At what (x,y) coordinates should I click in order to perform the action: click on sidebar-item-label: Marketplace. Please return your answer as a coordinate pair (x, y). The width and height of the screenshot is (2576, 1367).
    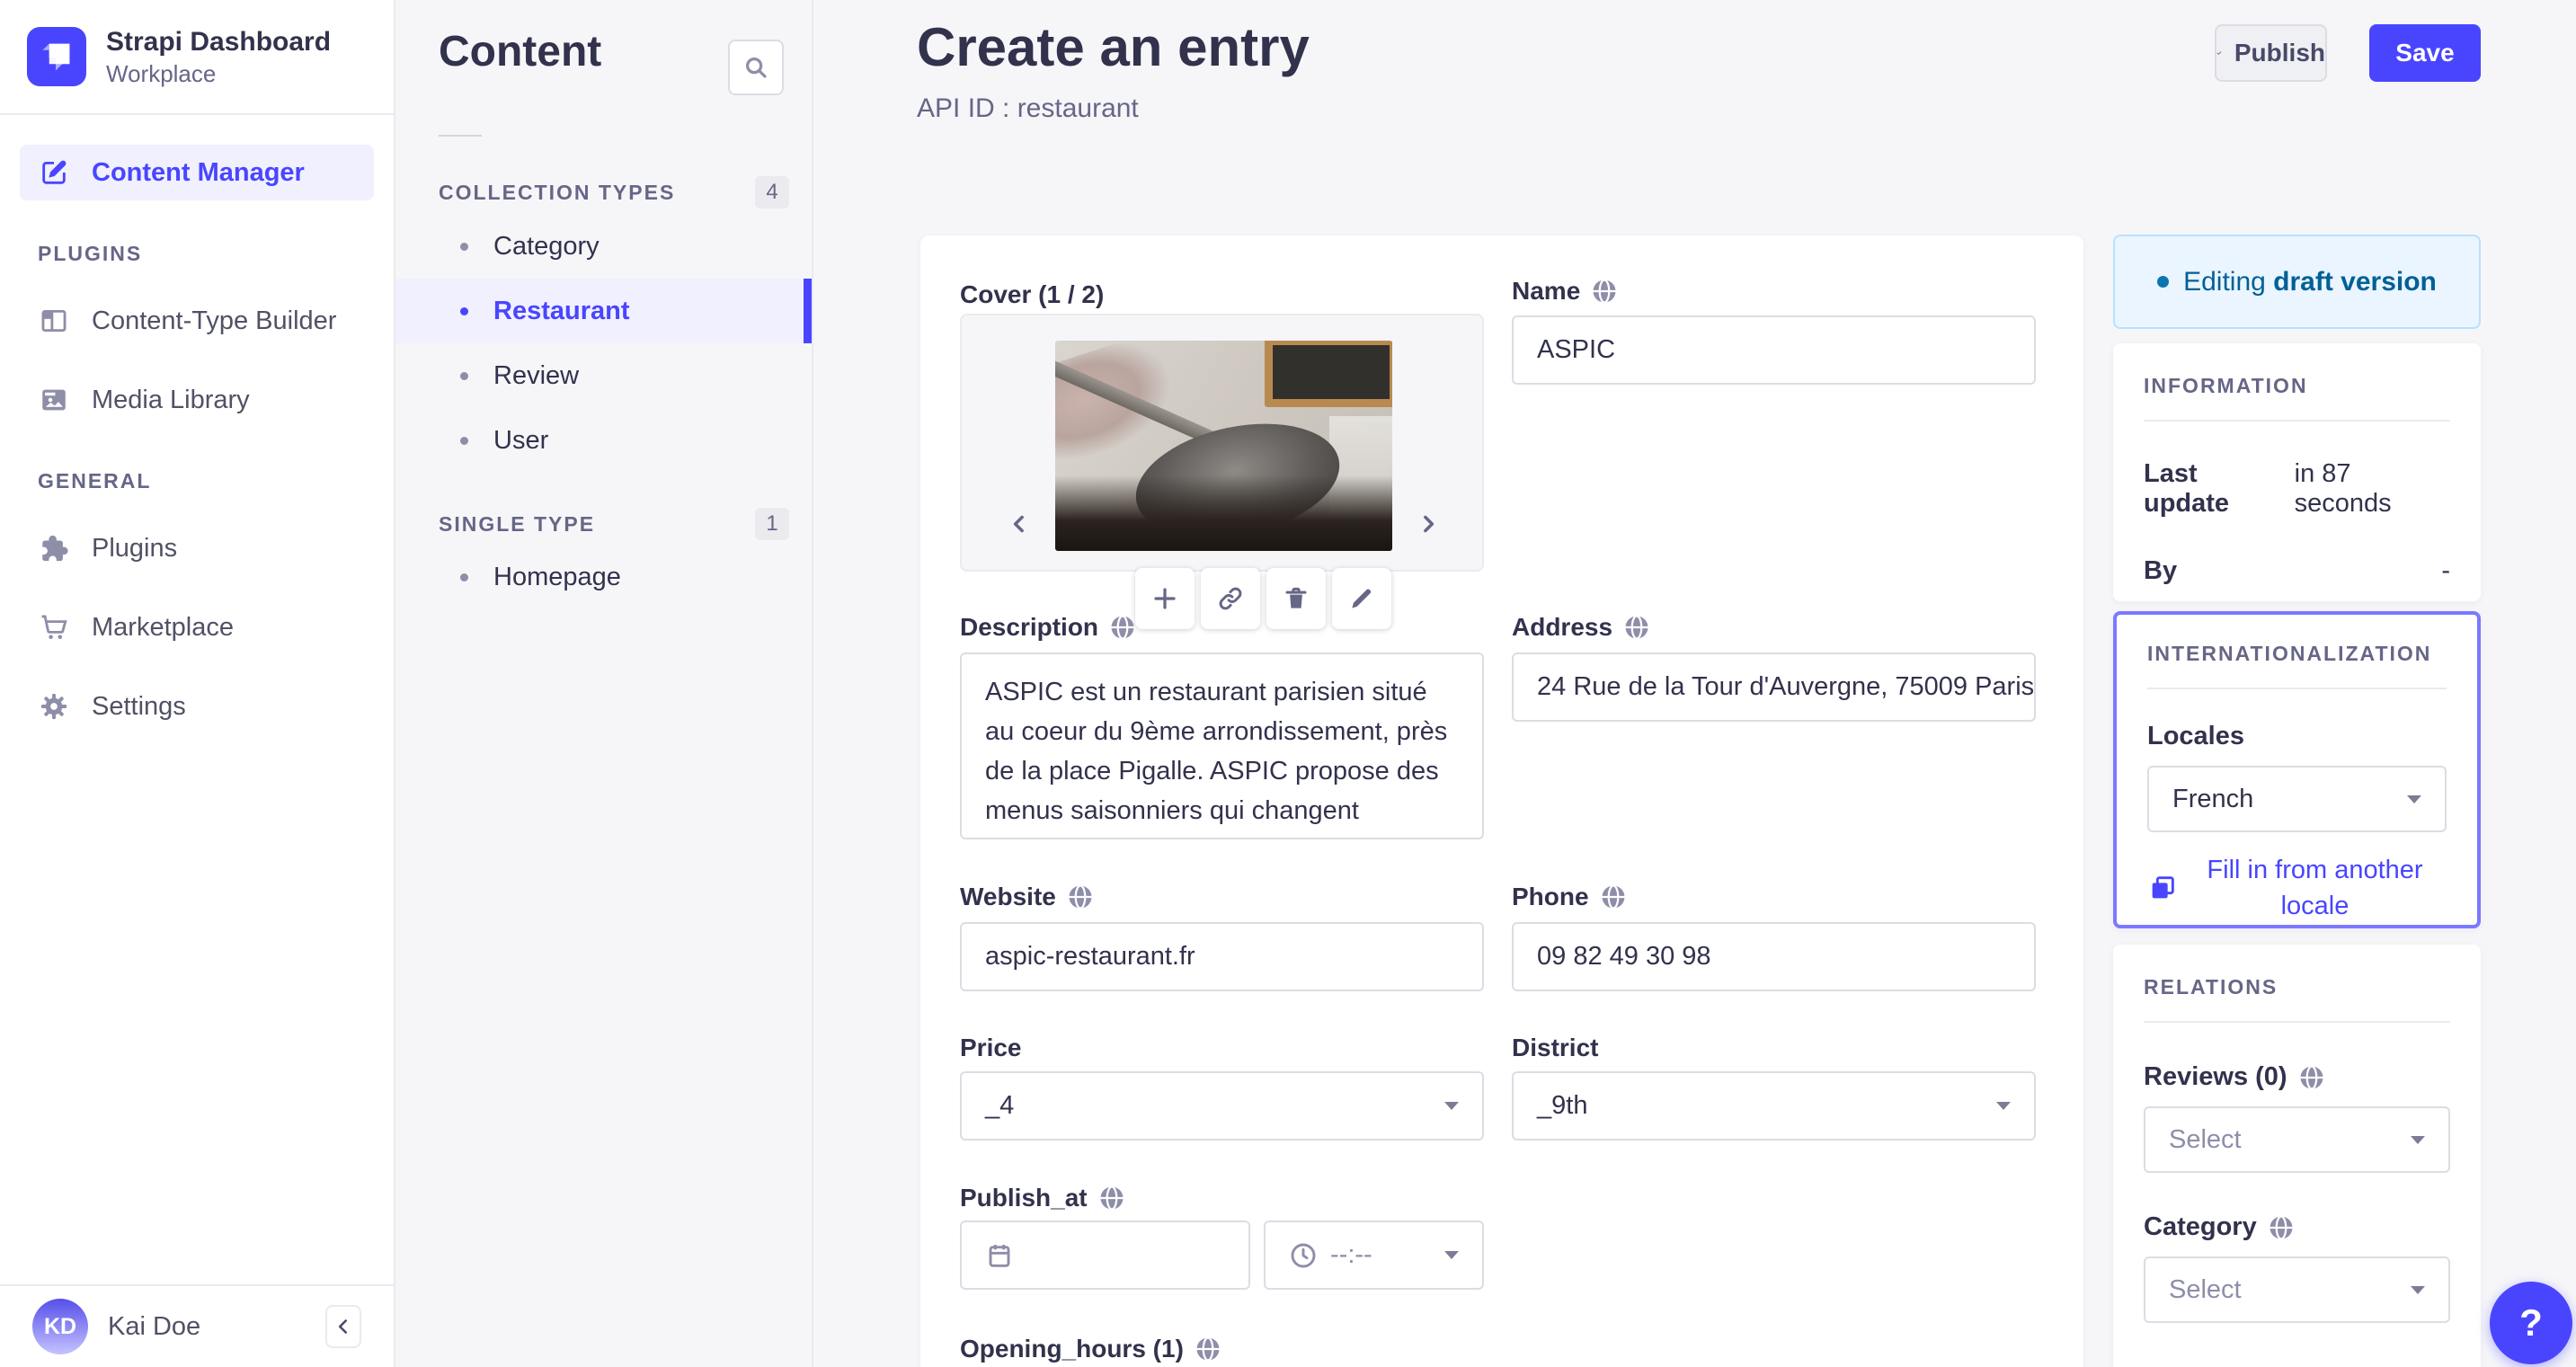
    Looking at the image, I should click on (163, 627).